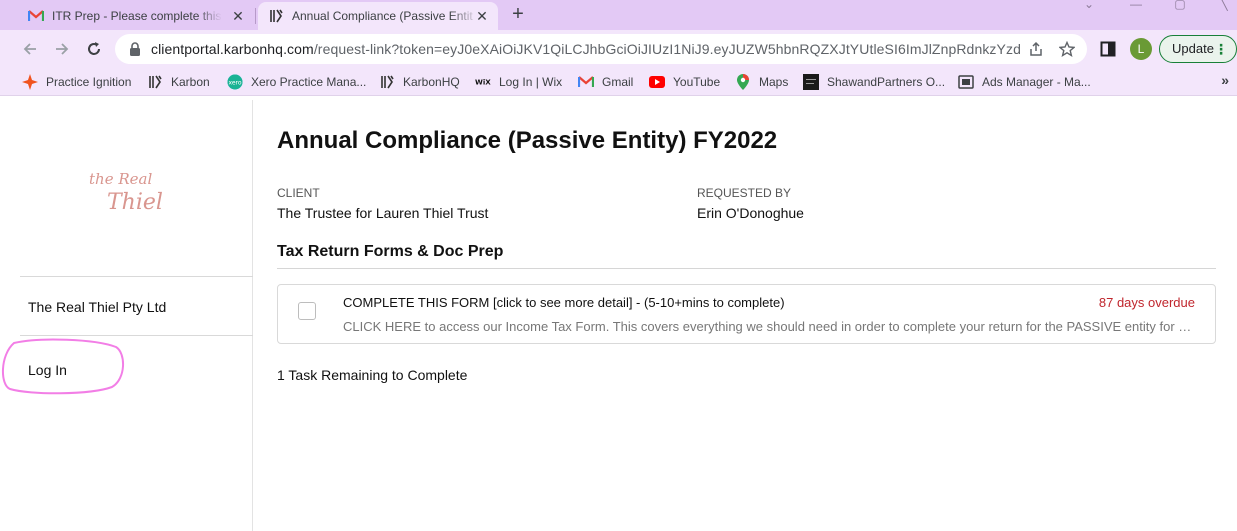 The width and height of the screenshot is (1237, 531). I want to click on bookmarks-more-button: », so click(1225, 80).